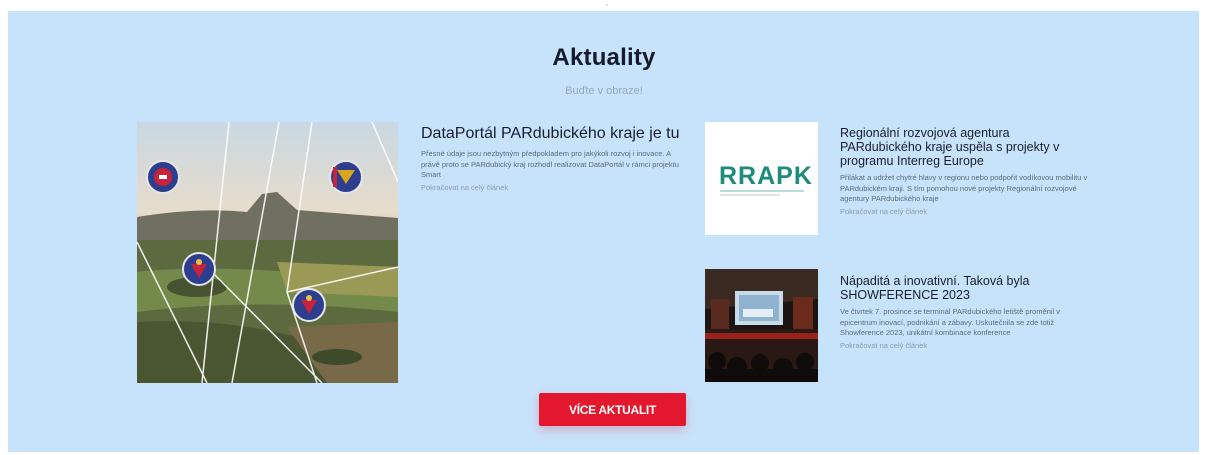 This screenshot has width=1208, height=455. I want to click on section-title: Aktuality, so click(604, 57).